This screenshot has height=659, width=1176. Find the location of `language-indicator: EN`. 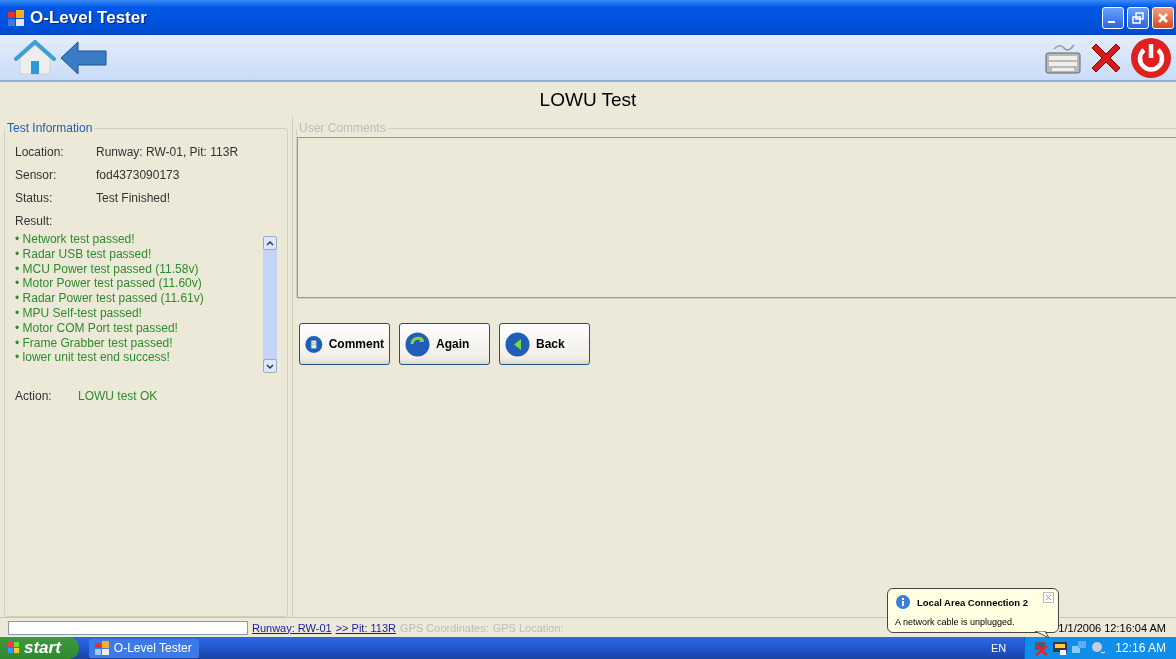

language-indicator: EN is located at coordinates (999, 648).